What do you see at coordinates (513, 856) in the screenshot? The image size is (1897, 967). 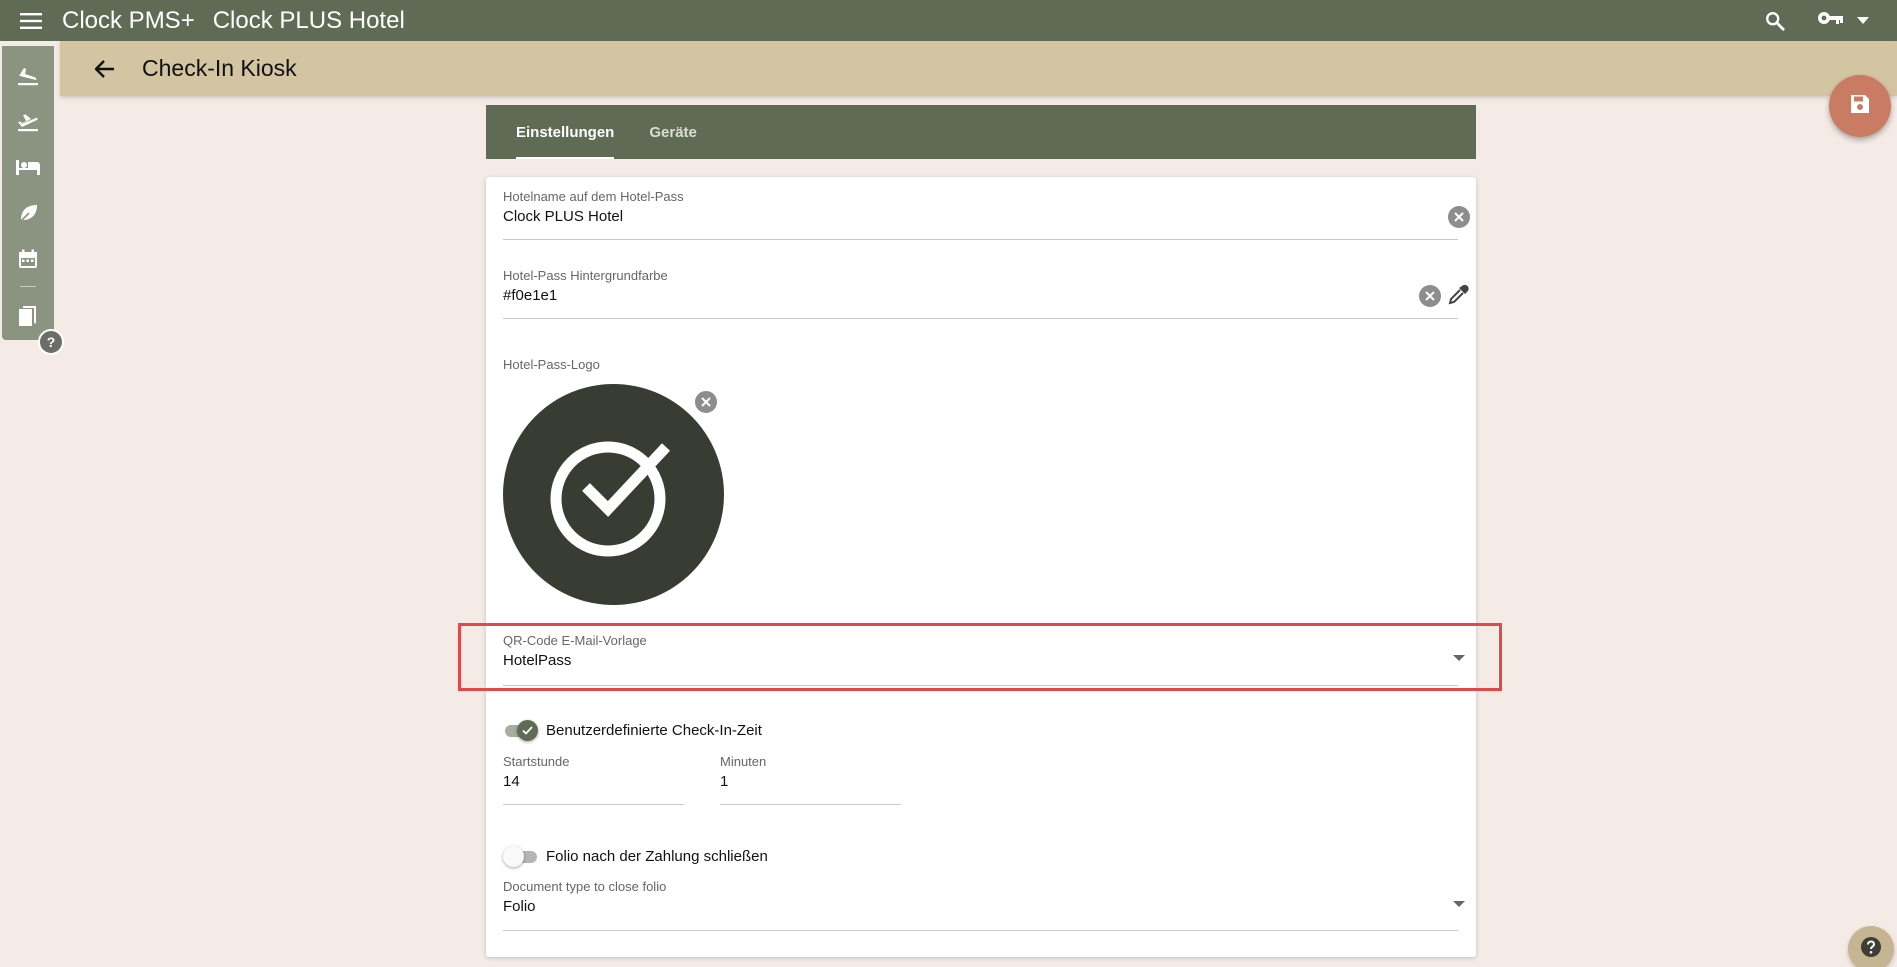 I see `close-folio-toggle-knob` at bounding box center [513, 856].